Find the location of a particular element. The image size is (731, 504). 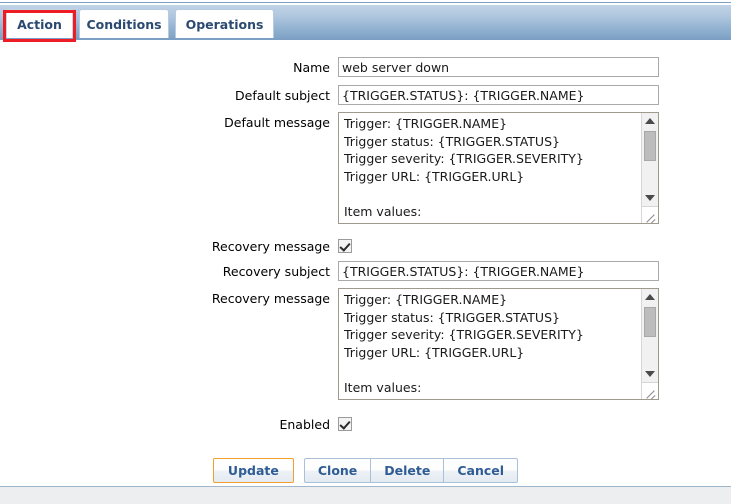

tab-operations-label: Operations is located at coordinates (224, 24).